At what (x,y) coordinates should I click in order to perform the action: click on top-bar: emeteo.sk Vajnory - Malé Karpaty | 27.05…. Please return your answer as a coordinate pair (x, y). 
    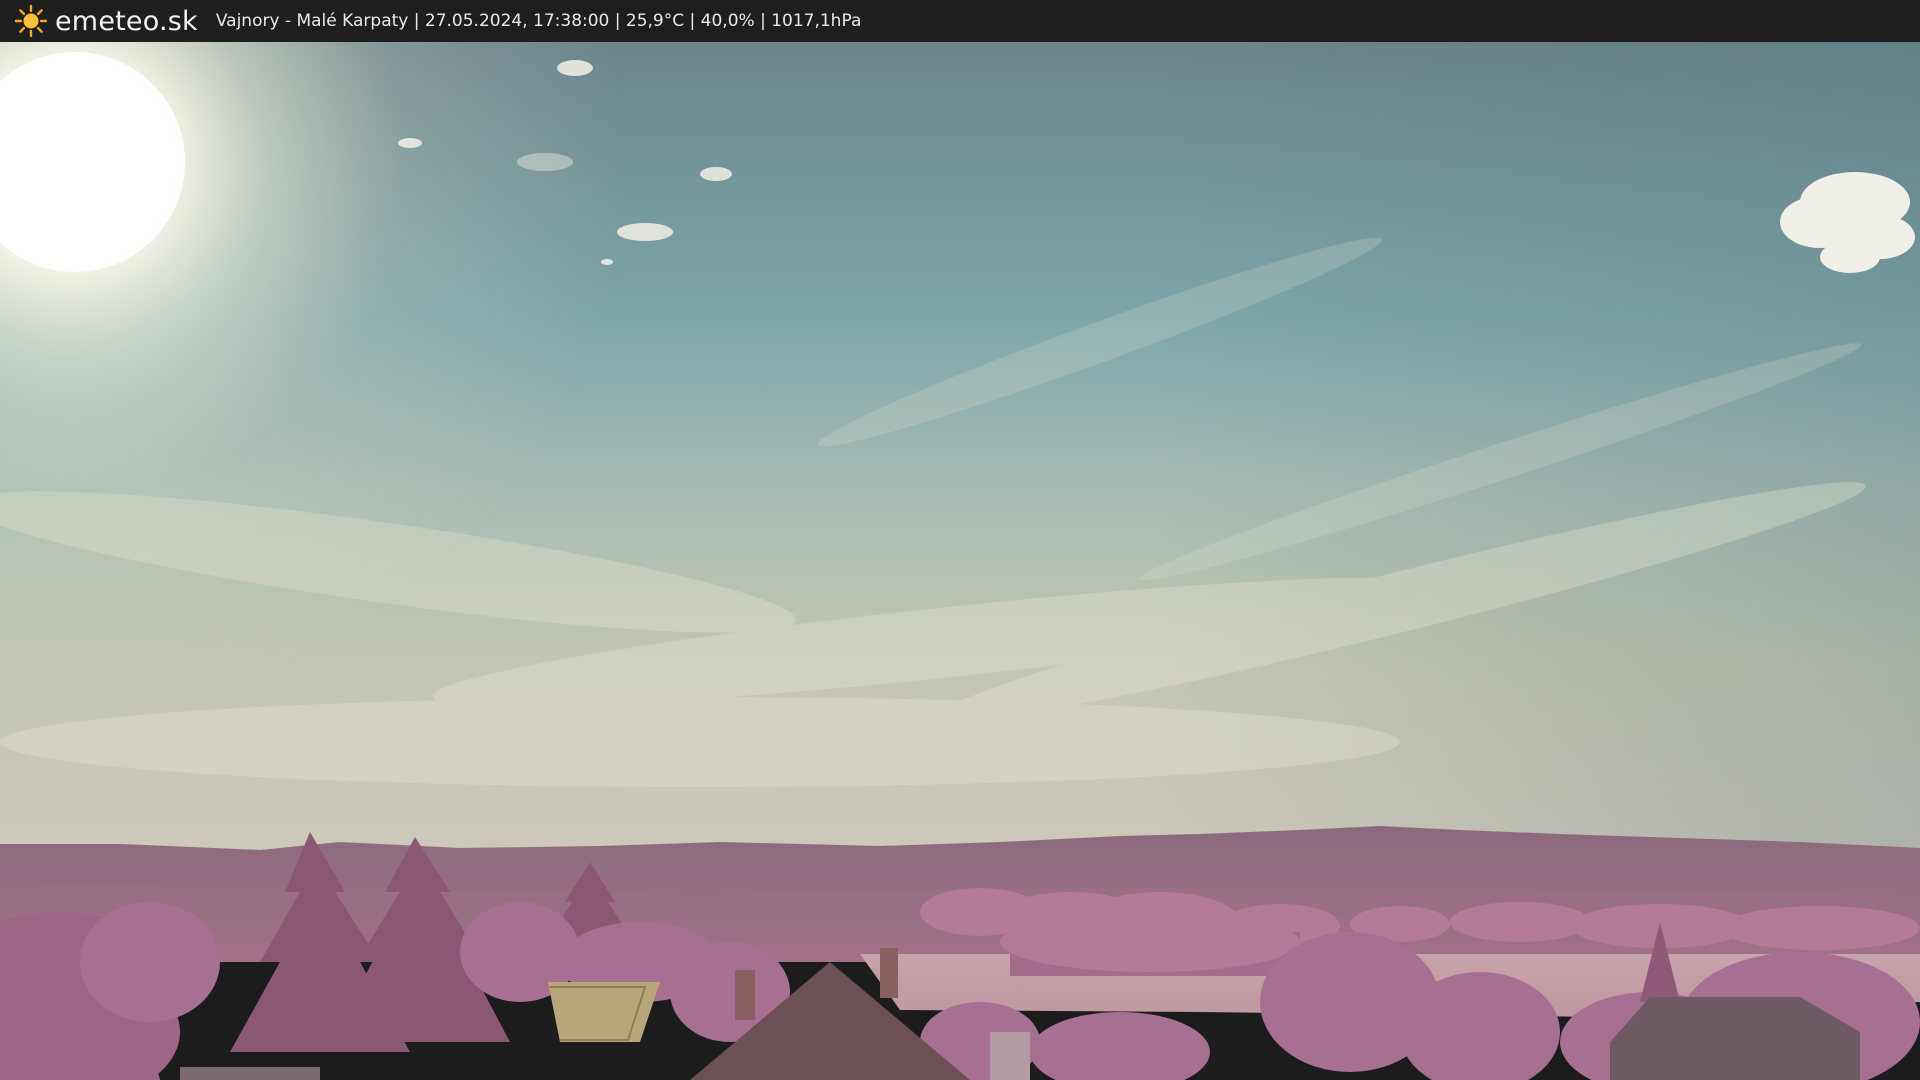
    Looking at the image, I should click on (960, 21).